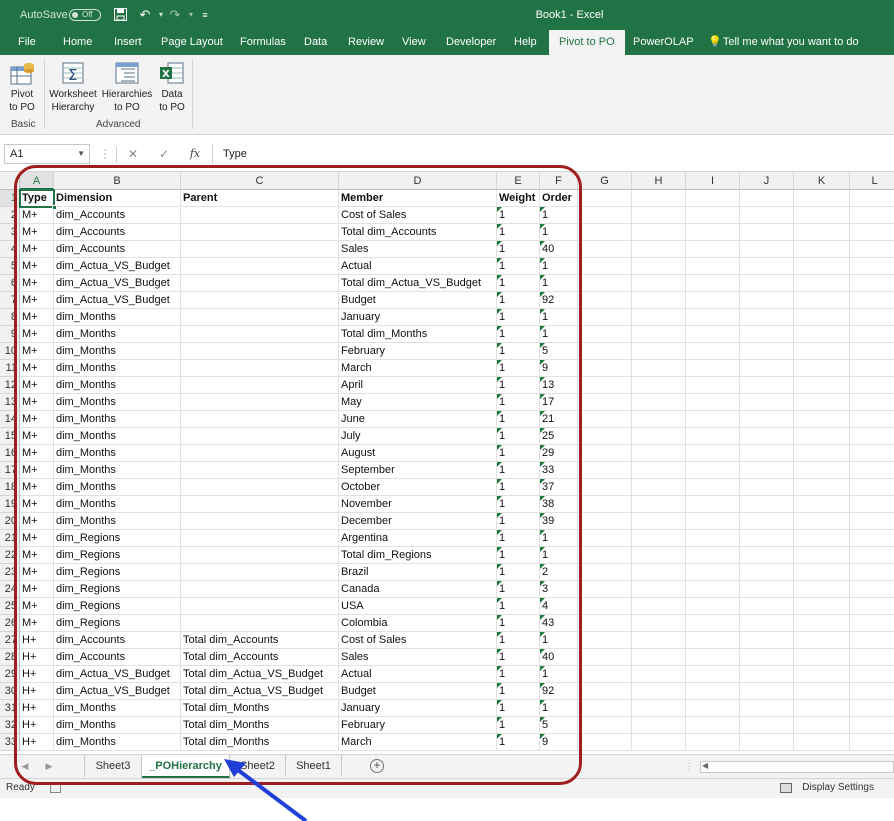  What do you see at coordinates (872, 198) in the screenshot?
I see `header-cell` at bounding box center [872, 198].